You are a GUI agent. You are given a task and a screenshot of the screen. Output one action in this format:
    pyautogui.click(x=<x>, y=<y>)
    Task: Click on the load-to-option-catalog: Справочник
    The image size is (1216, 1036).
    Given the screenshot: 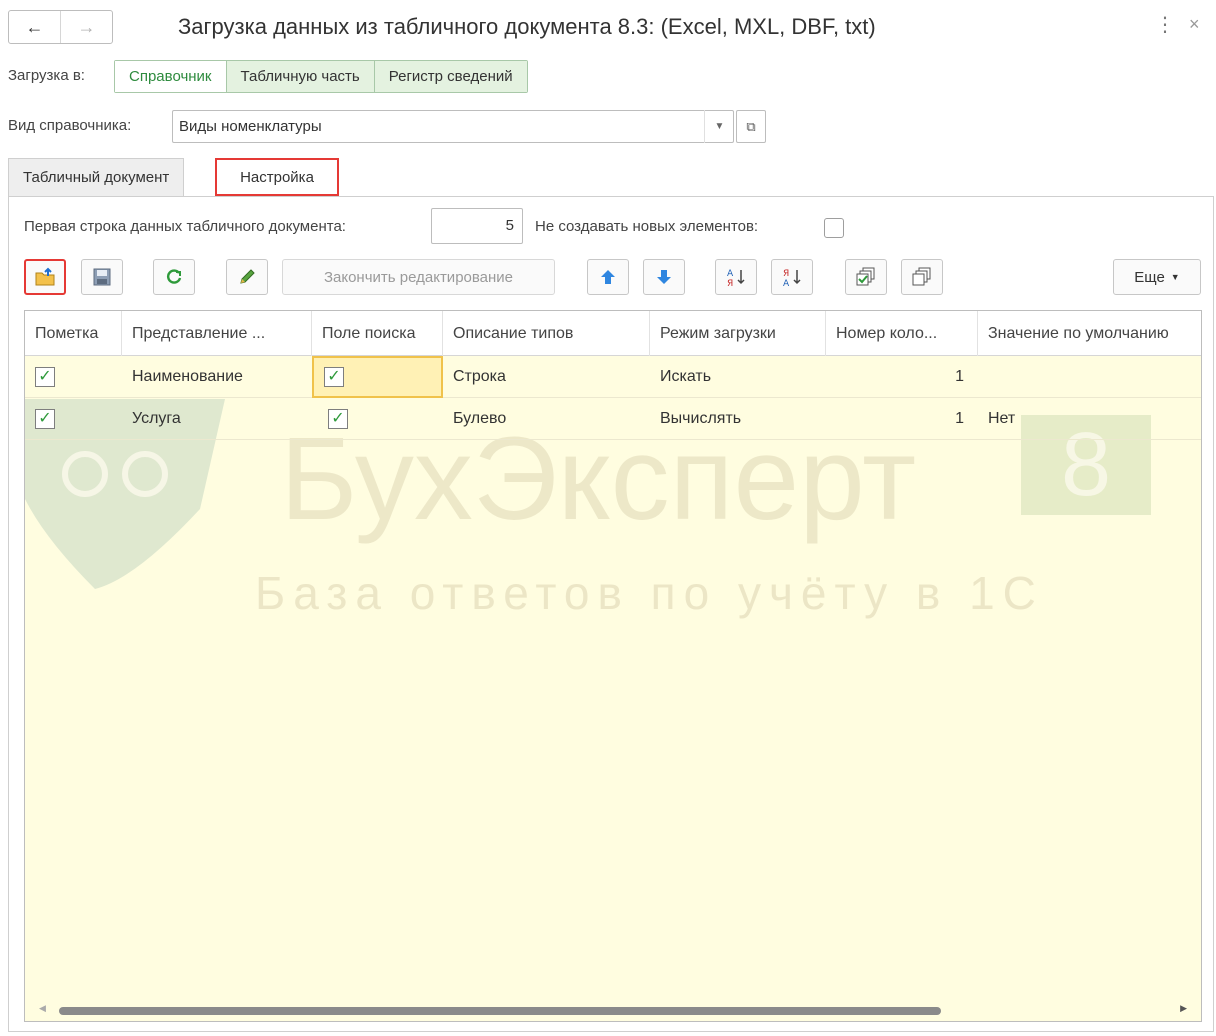 What is the action you would take?
    pyautogui.click(x=170, y=76)
    